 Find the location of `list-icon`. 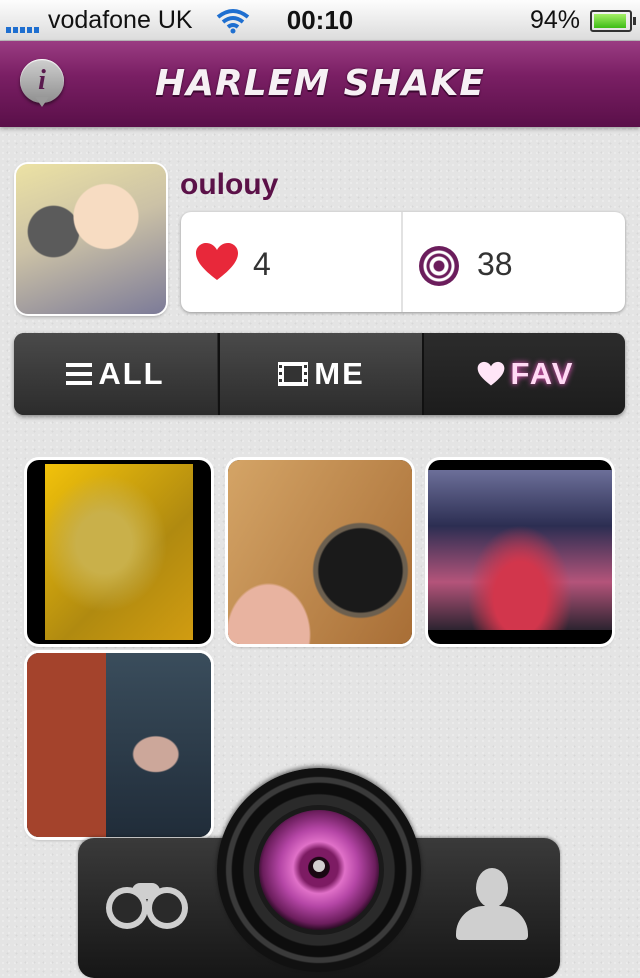

list-icon is located at coordinates (79, 374).